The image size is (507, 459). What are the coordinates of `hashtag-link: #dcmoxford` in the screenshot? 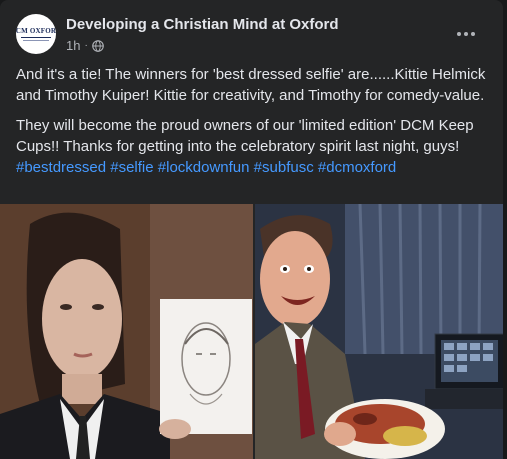 It's located at (357, 167).